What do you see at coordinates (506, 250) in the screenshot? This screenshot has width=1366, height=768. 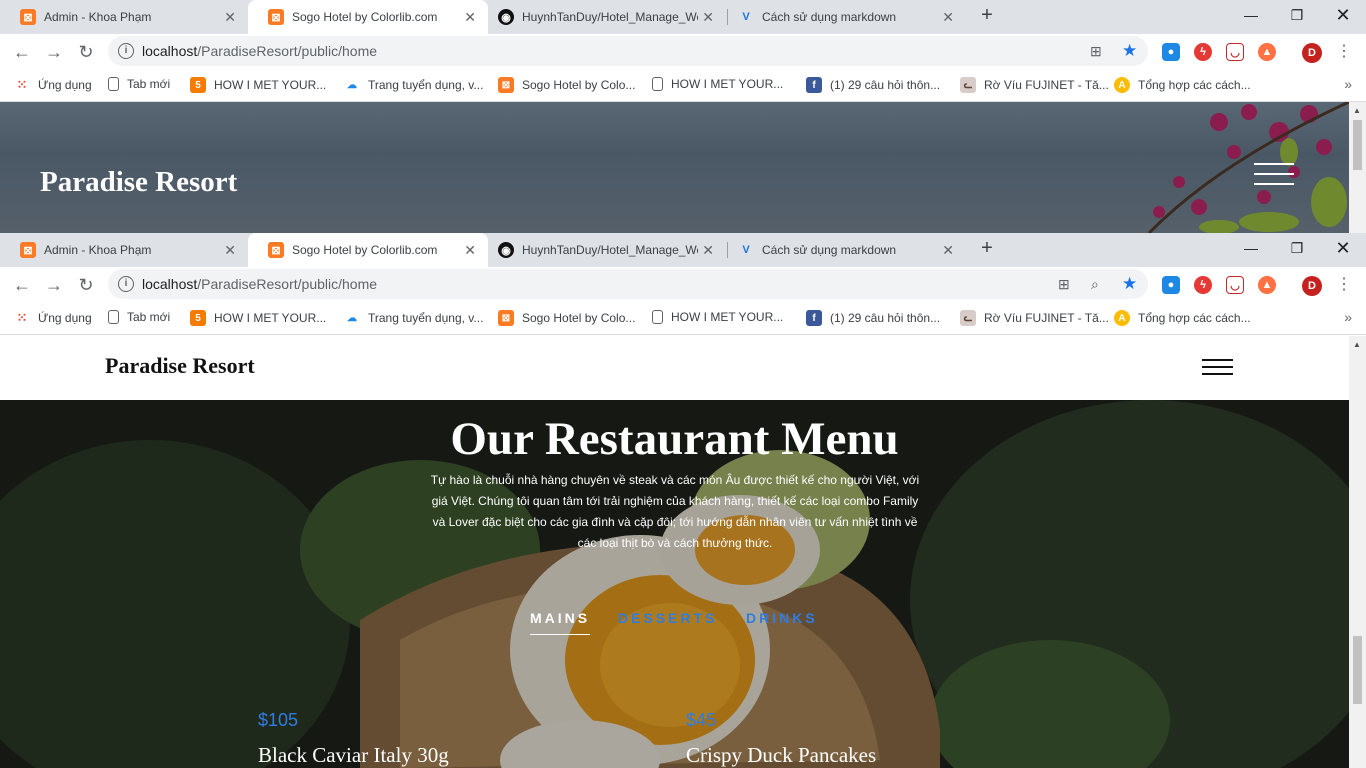 I see `github-icon: ◉` at bounding box center [506, 250].